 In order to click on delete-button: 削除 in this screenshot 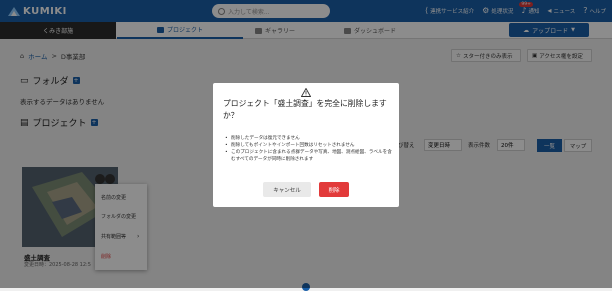, I will do `click(334, 189)`.